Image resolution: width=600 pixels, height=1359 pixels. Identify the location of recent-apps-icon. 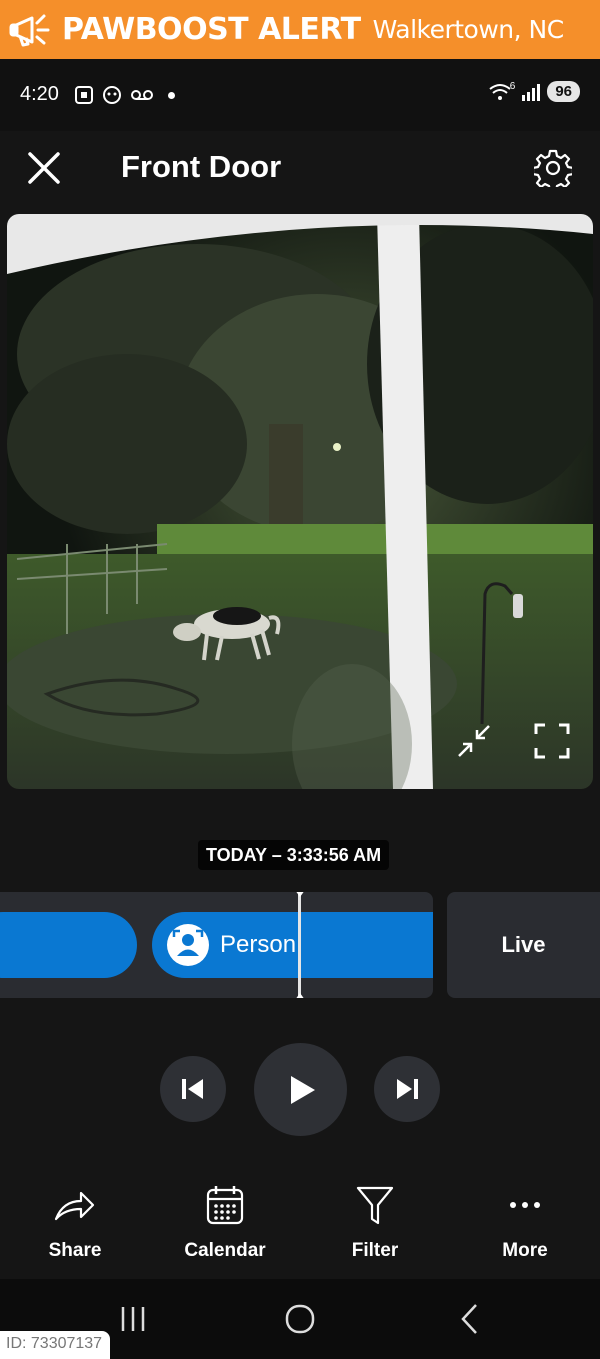
(133, 1319).